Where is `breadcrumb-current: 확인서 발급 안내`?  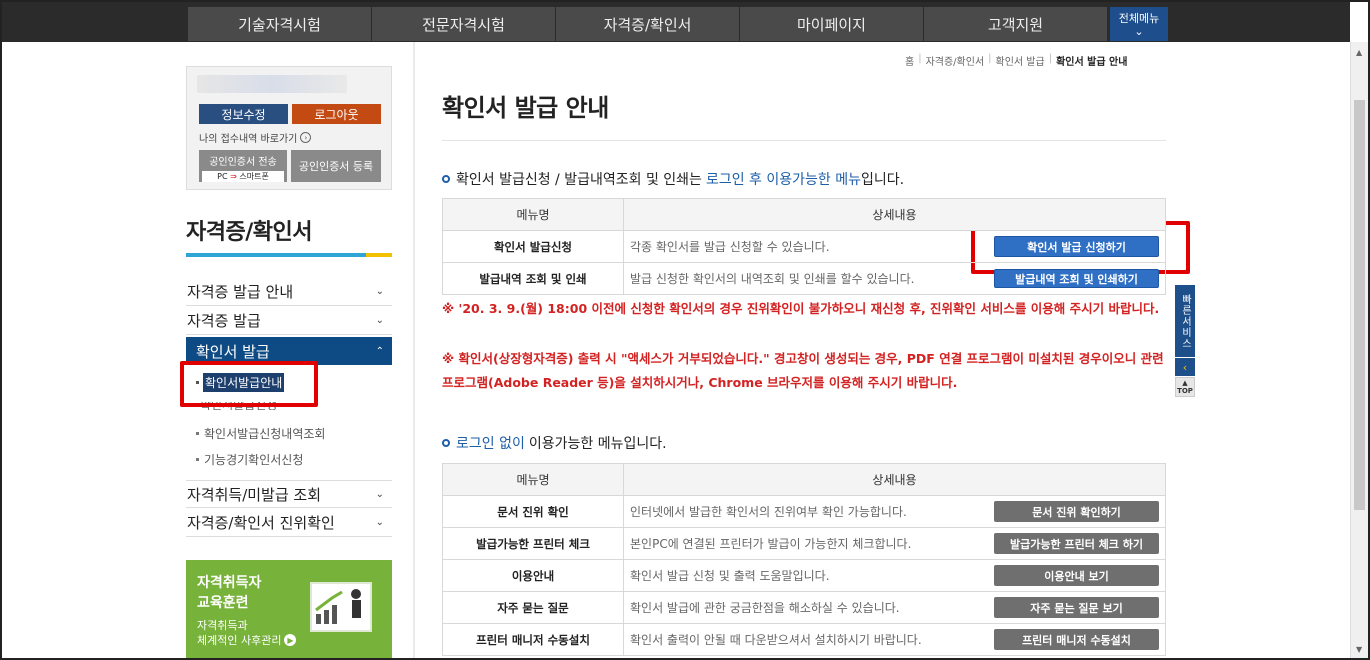 breadcrumb-current: 확인서 발급 안내 is located at coordinates (1092, 62).